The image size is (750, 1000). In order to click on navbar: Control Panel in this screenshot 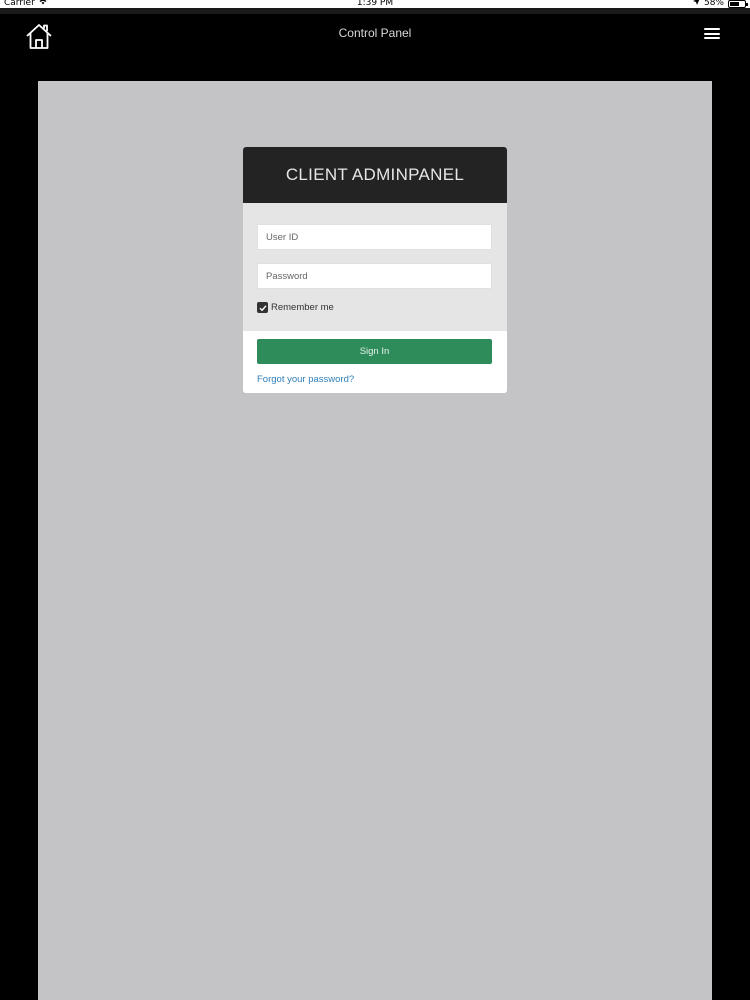, I will do `click(375, 34)`.